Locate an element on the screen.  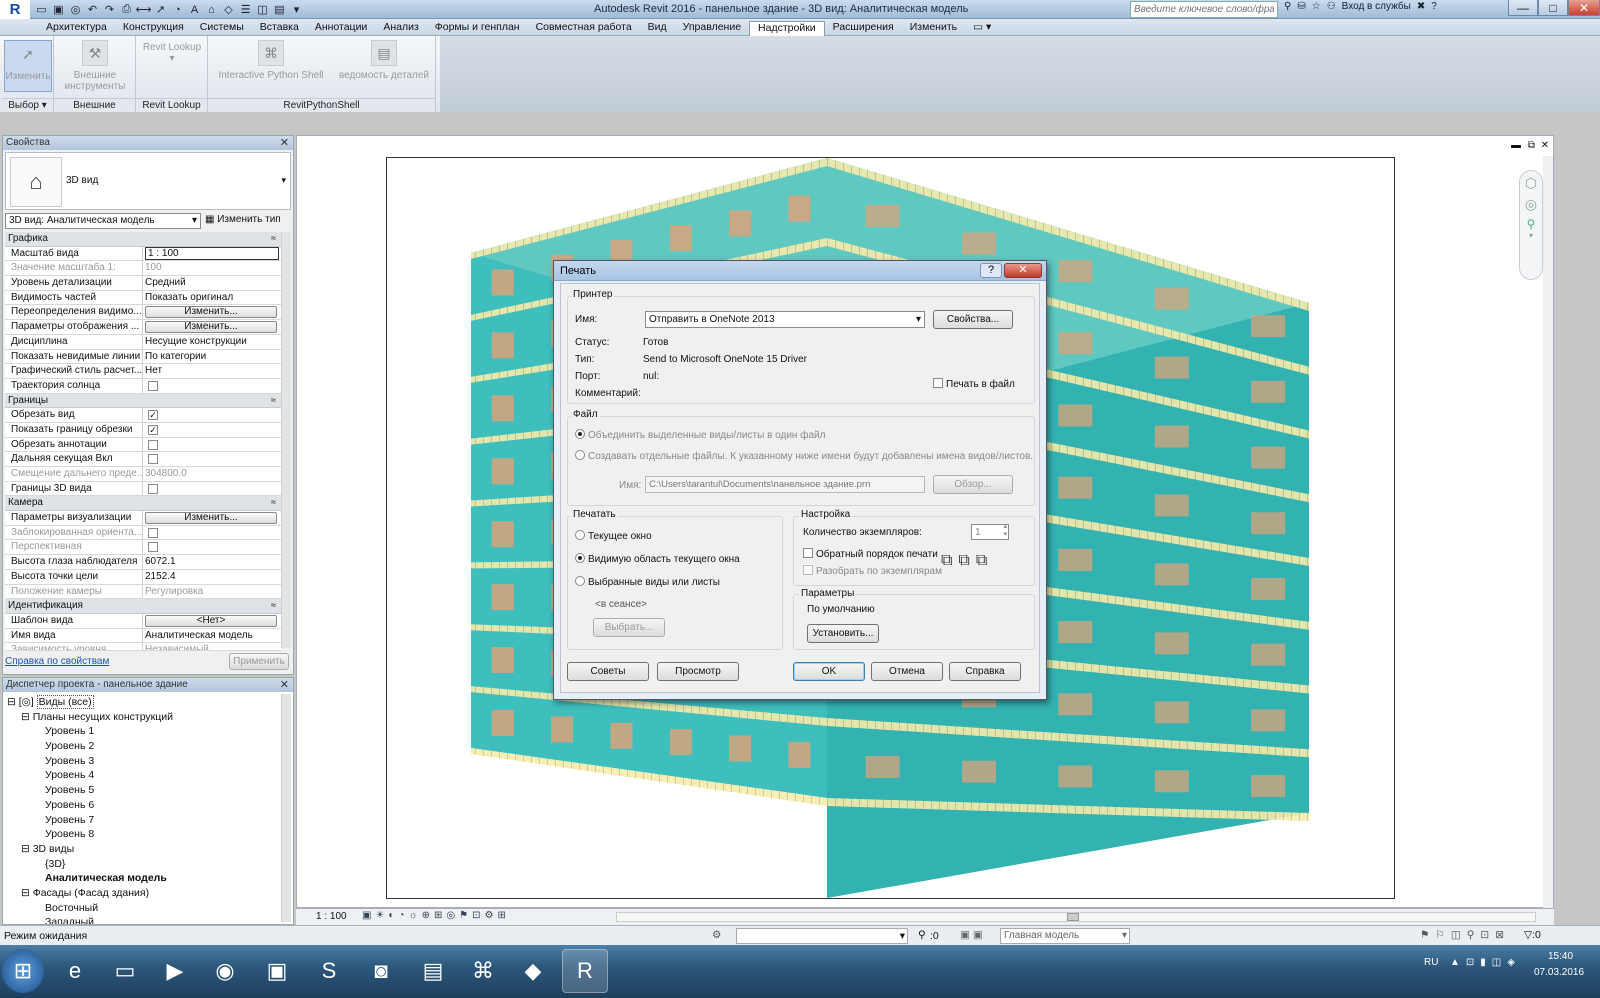
camera-icon: ◙ is located at coordinates (381, 971).